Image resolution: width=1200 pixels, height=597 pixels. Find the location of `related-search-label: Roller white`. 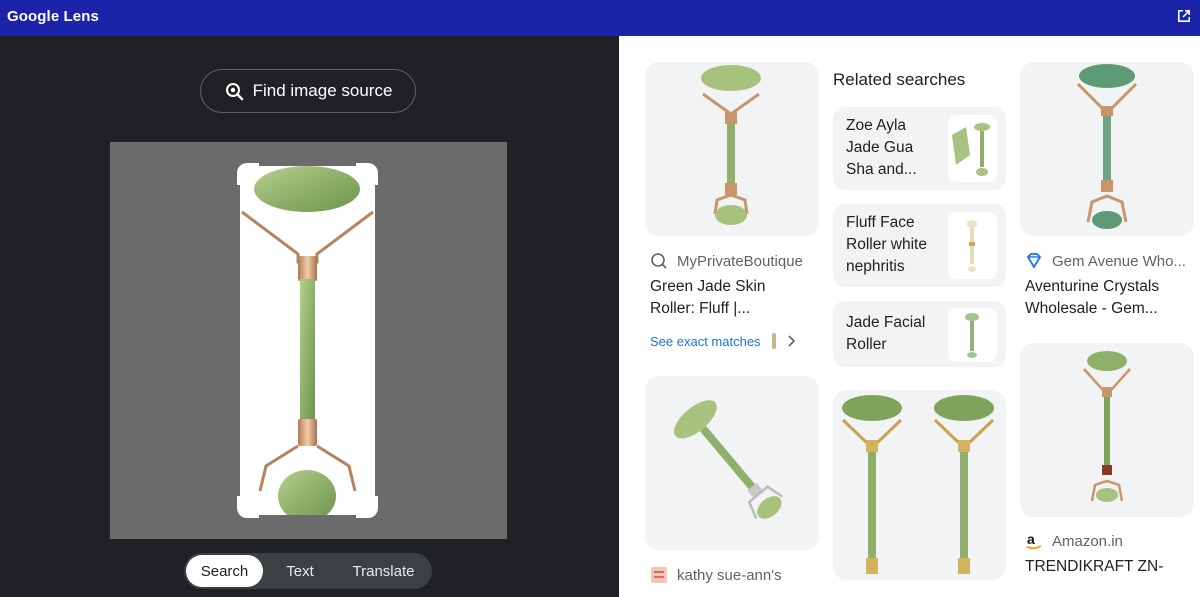

related-search-label: Roller white is located at coordinates (886, 244).